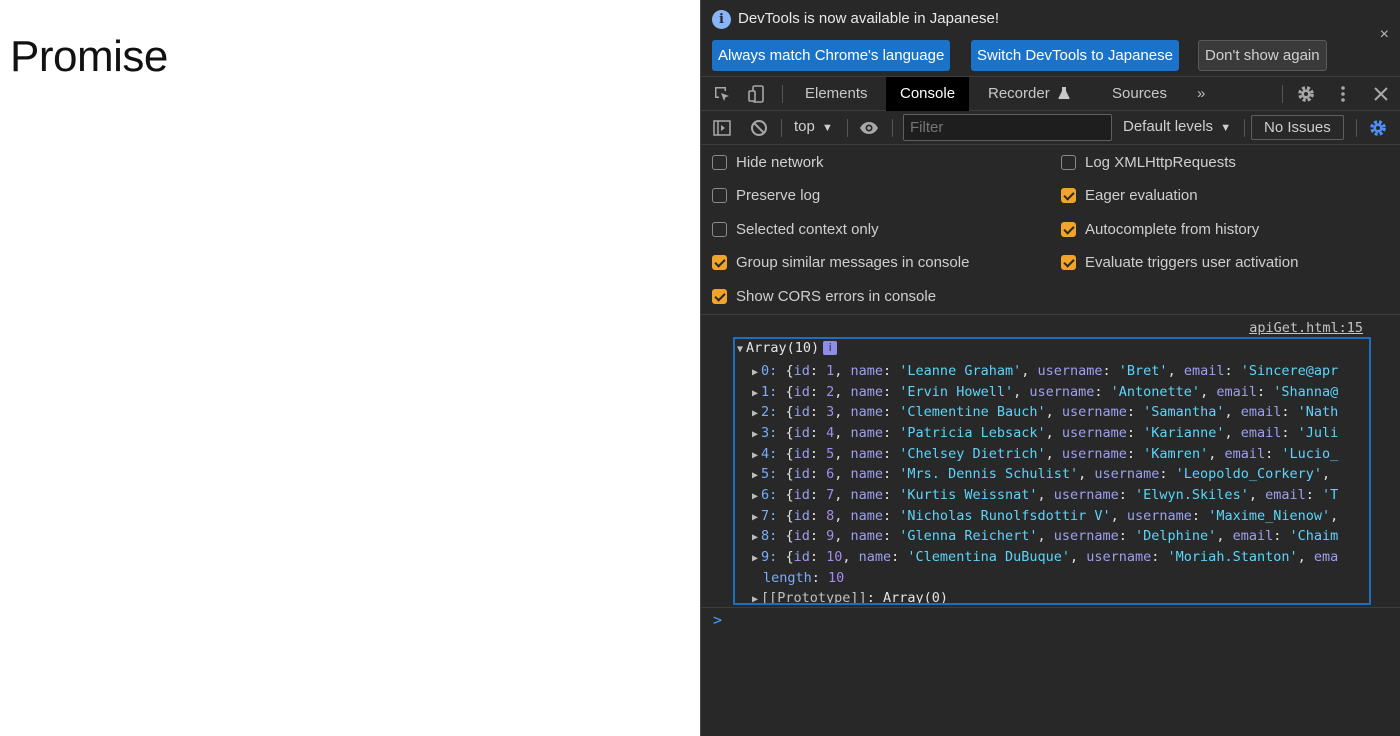  What do you see at coordinates (766, 196) in the screenshot?
I see `preserve-log-option: Preserve log` at bounding box center [766, 196].